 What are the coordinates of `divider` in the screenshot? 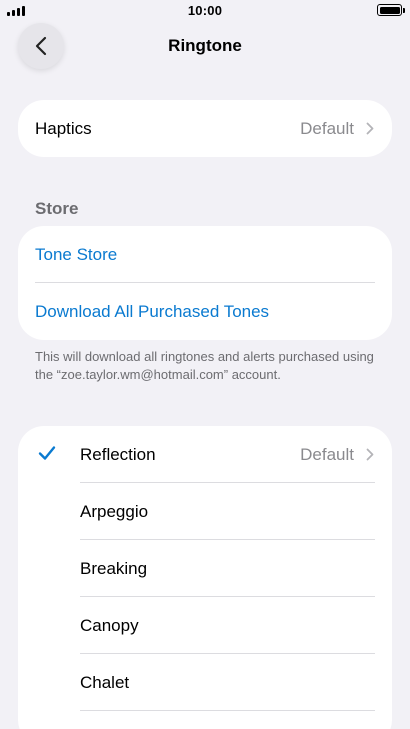 It's located at (227, 710).